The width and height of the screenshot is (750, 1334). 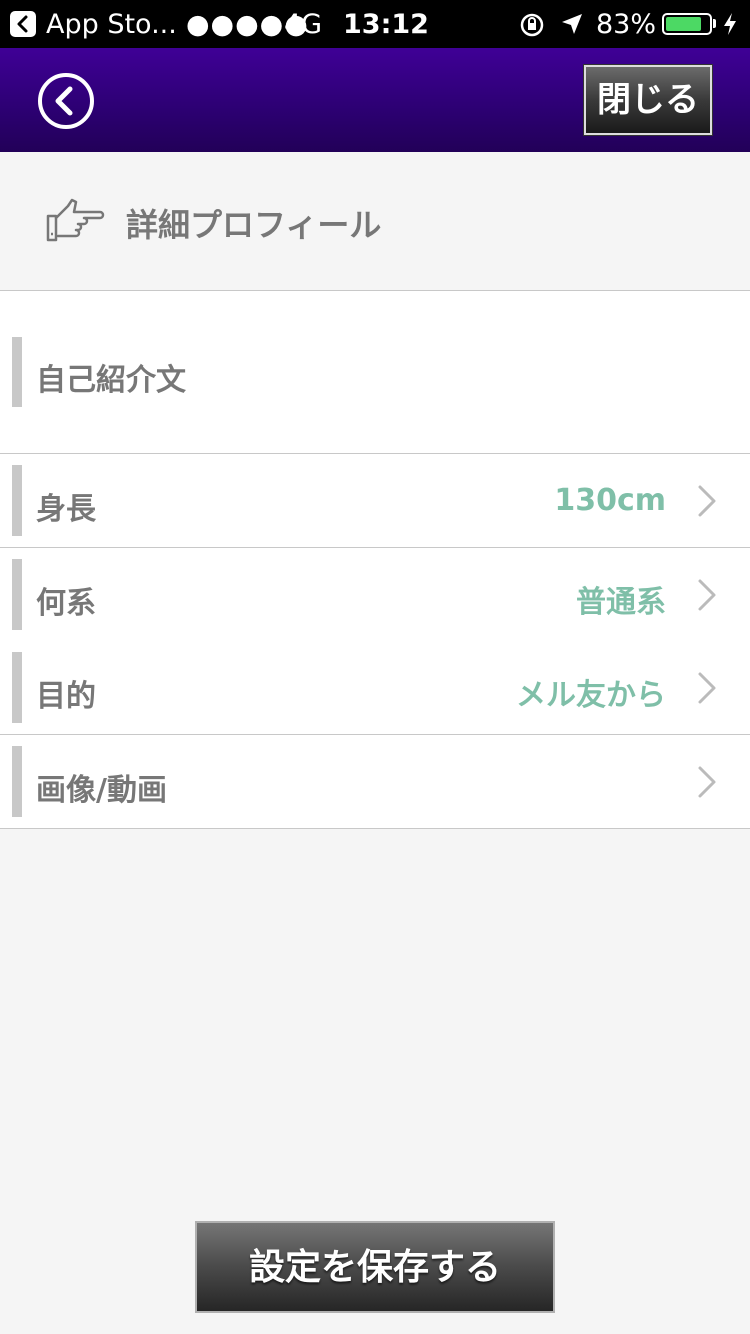 I want to click on profile-row-purpose: 目的 メル友から, so click(x=375, y=688).